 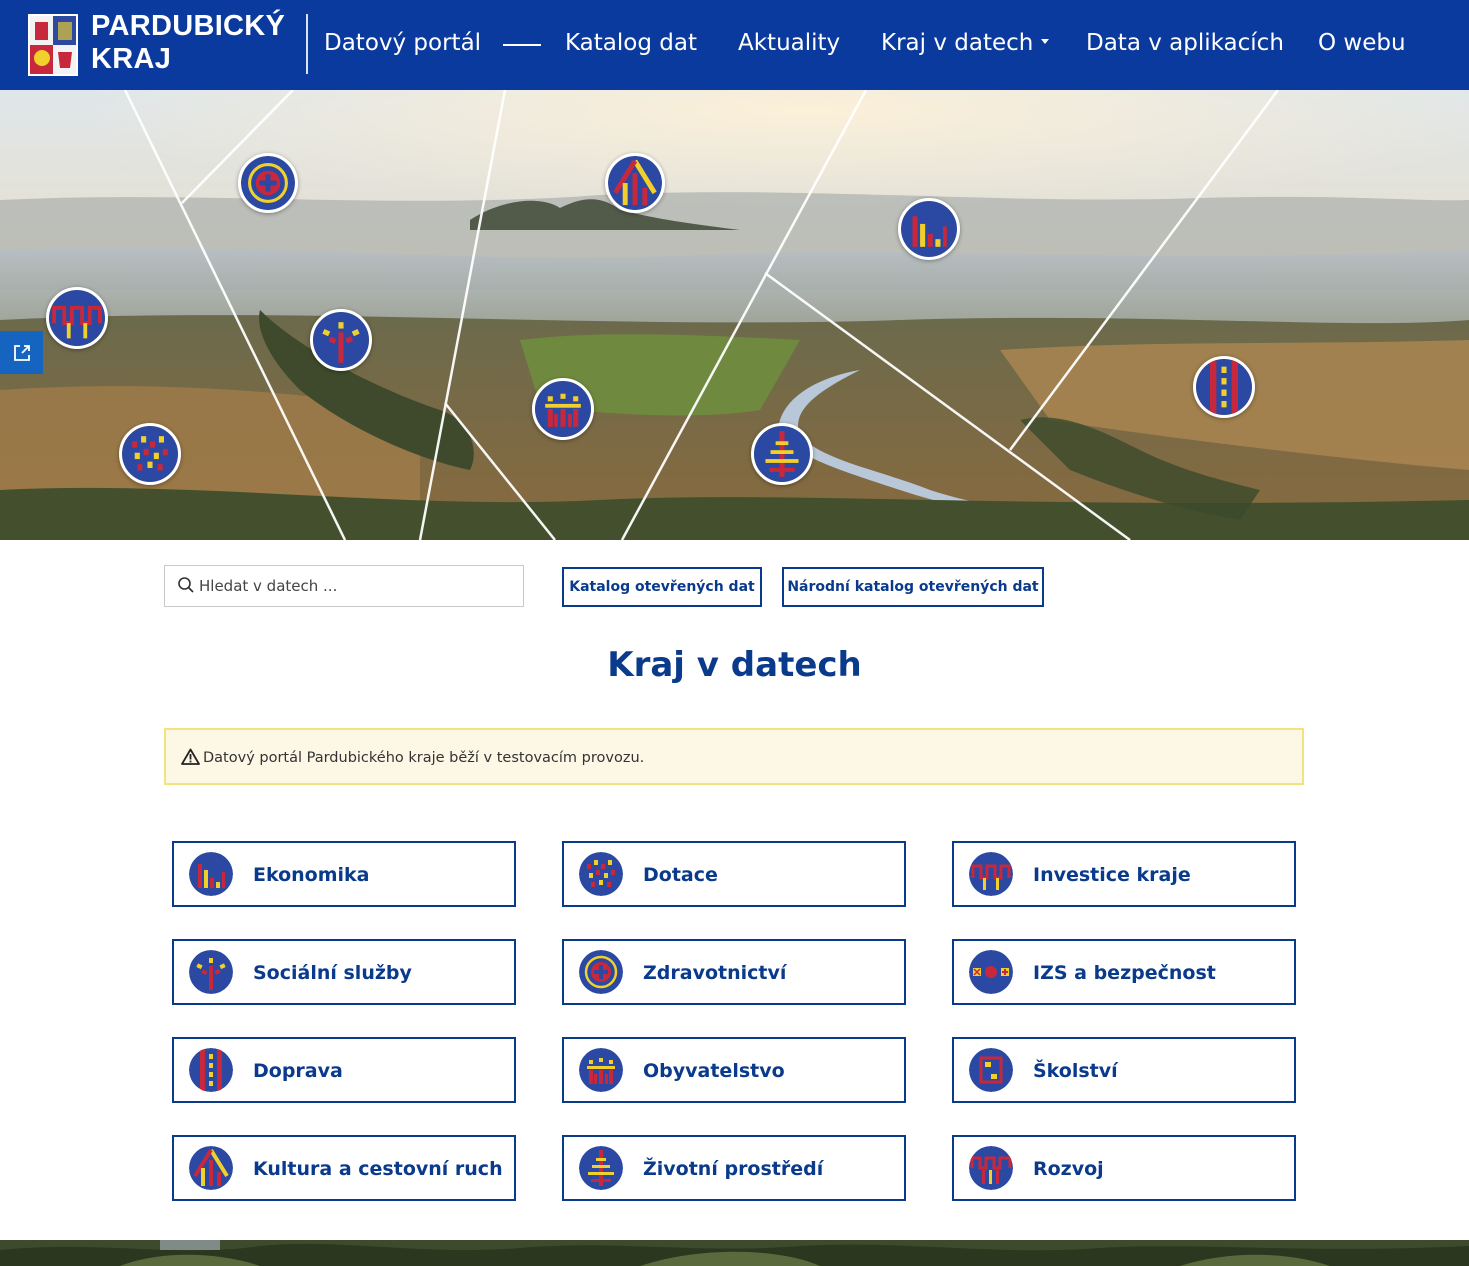 I want to click on category-label: Sociální služby, so click(x=332, y=973).